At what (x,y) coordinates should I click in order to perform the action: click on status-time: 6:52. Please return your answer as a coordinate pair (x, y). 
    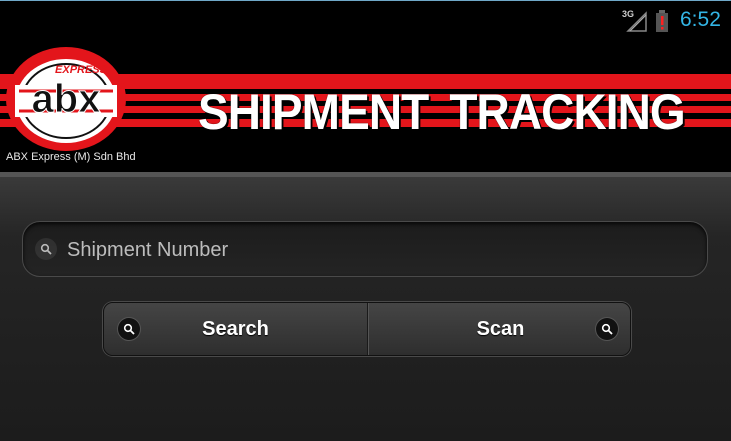
    Looking at the image, I should click on (700, 19).